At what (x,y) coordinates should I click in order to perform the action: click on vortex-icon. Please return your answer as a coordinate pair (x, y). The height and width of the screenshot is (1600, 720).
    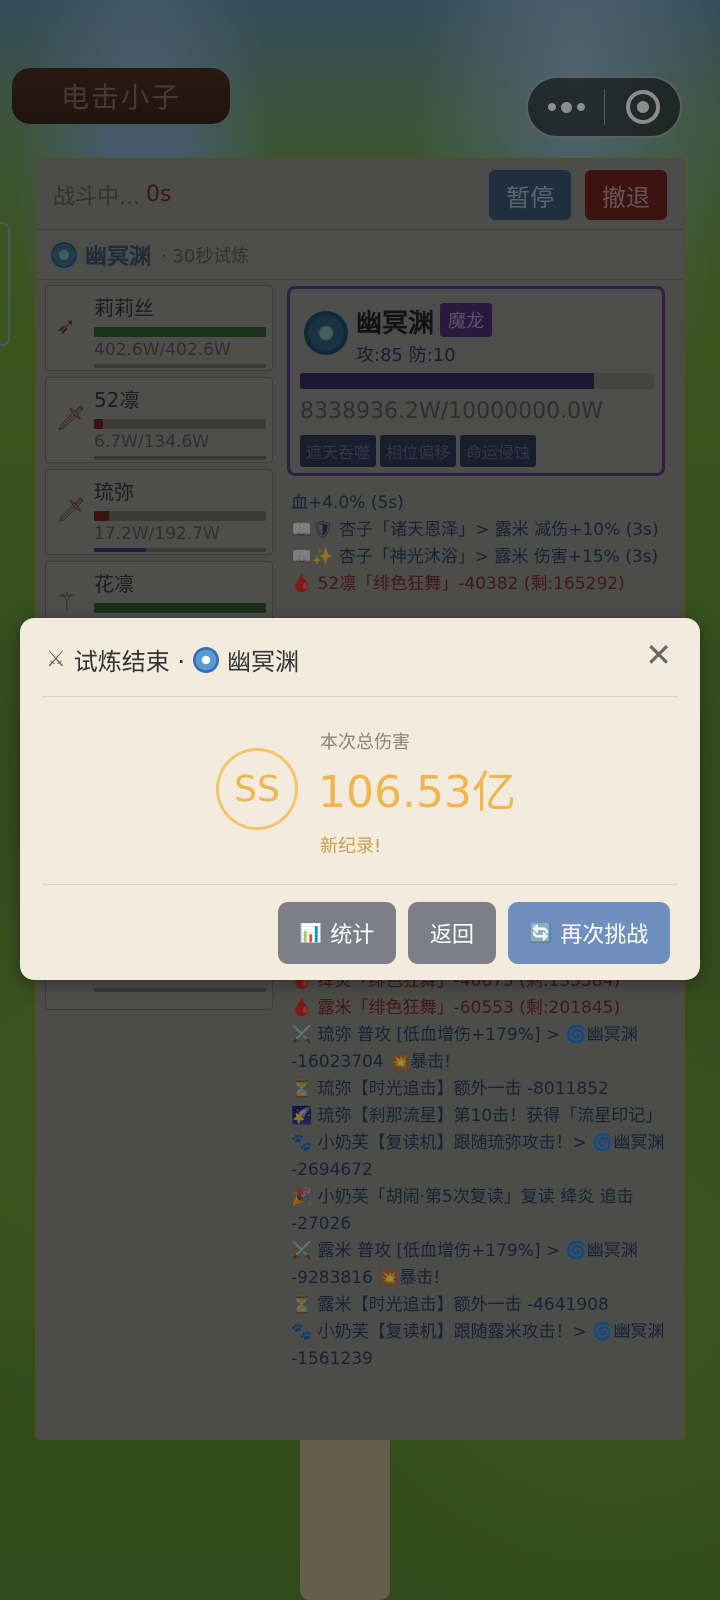
    Looking at the image, I should click on (206, 659).